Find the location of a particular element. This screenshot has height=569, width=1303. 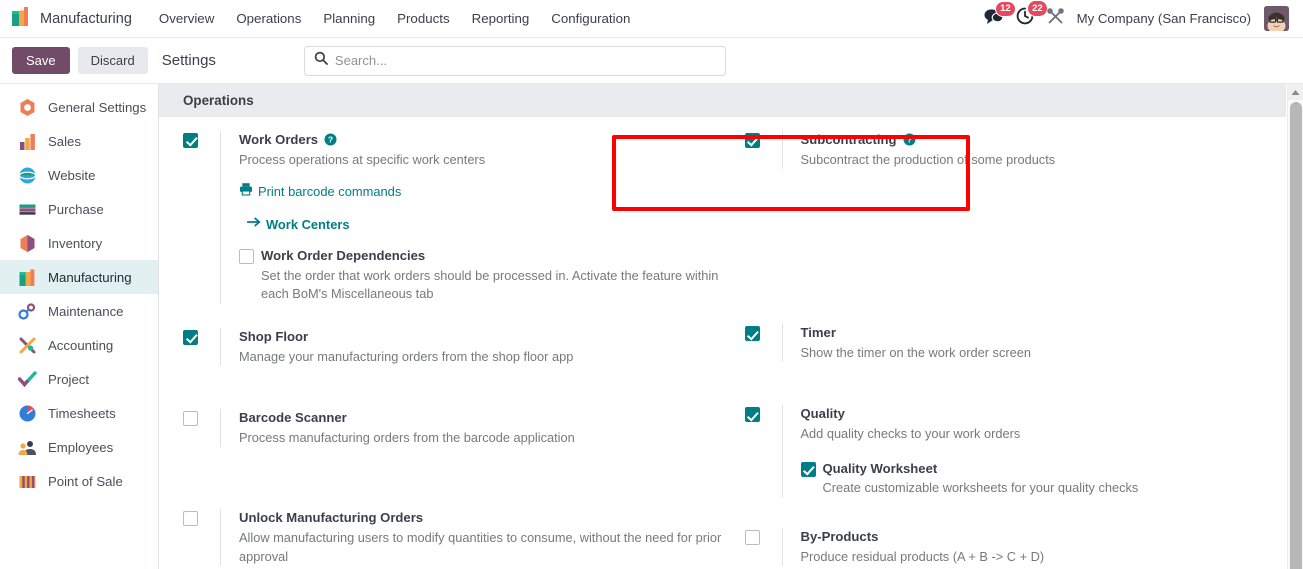

user-avatar is located at coordinates (1276, 18).